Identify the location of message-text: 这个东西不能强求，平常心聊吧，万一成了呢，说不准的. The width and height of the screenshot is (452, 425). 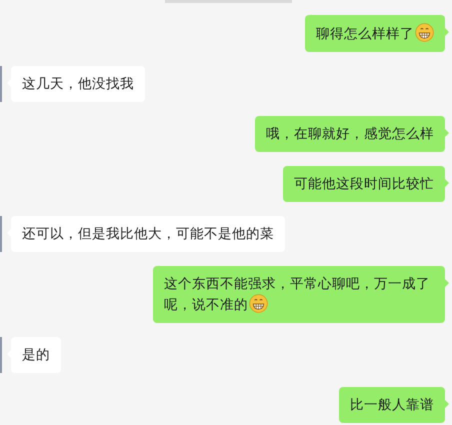
(297, 294).